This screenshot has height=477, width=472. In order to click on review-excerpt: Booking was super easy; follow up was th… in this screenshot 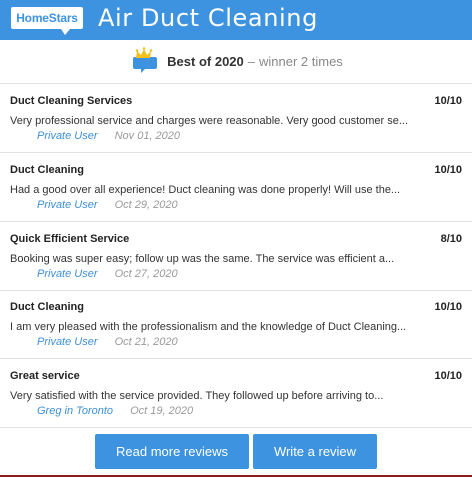, I will do `click(202, 259)`.